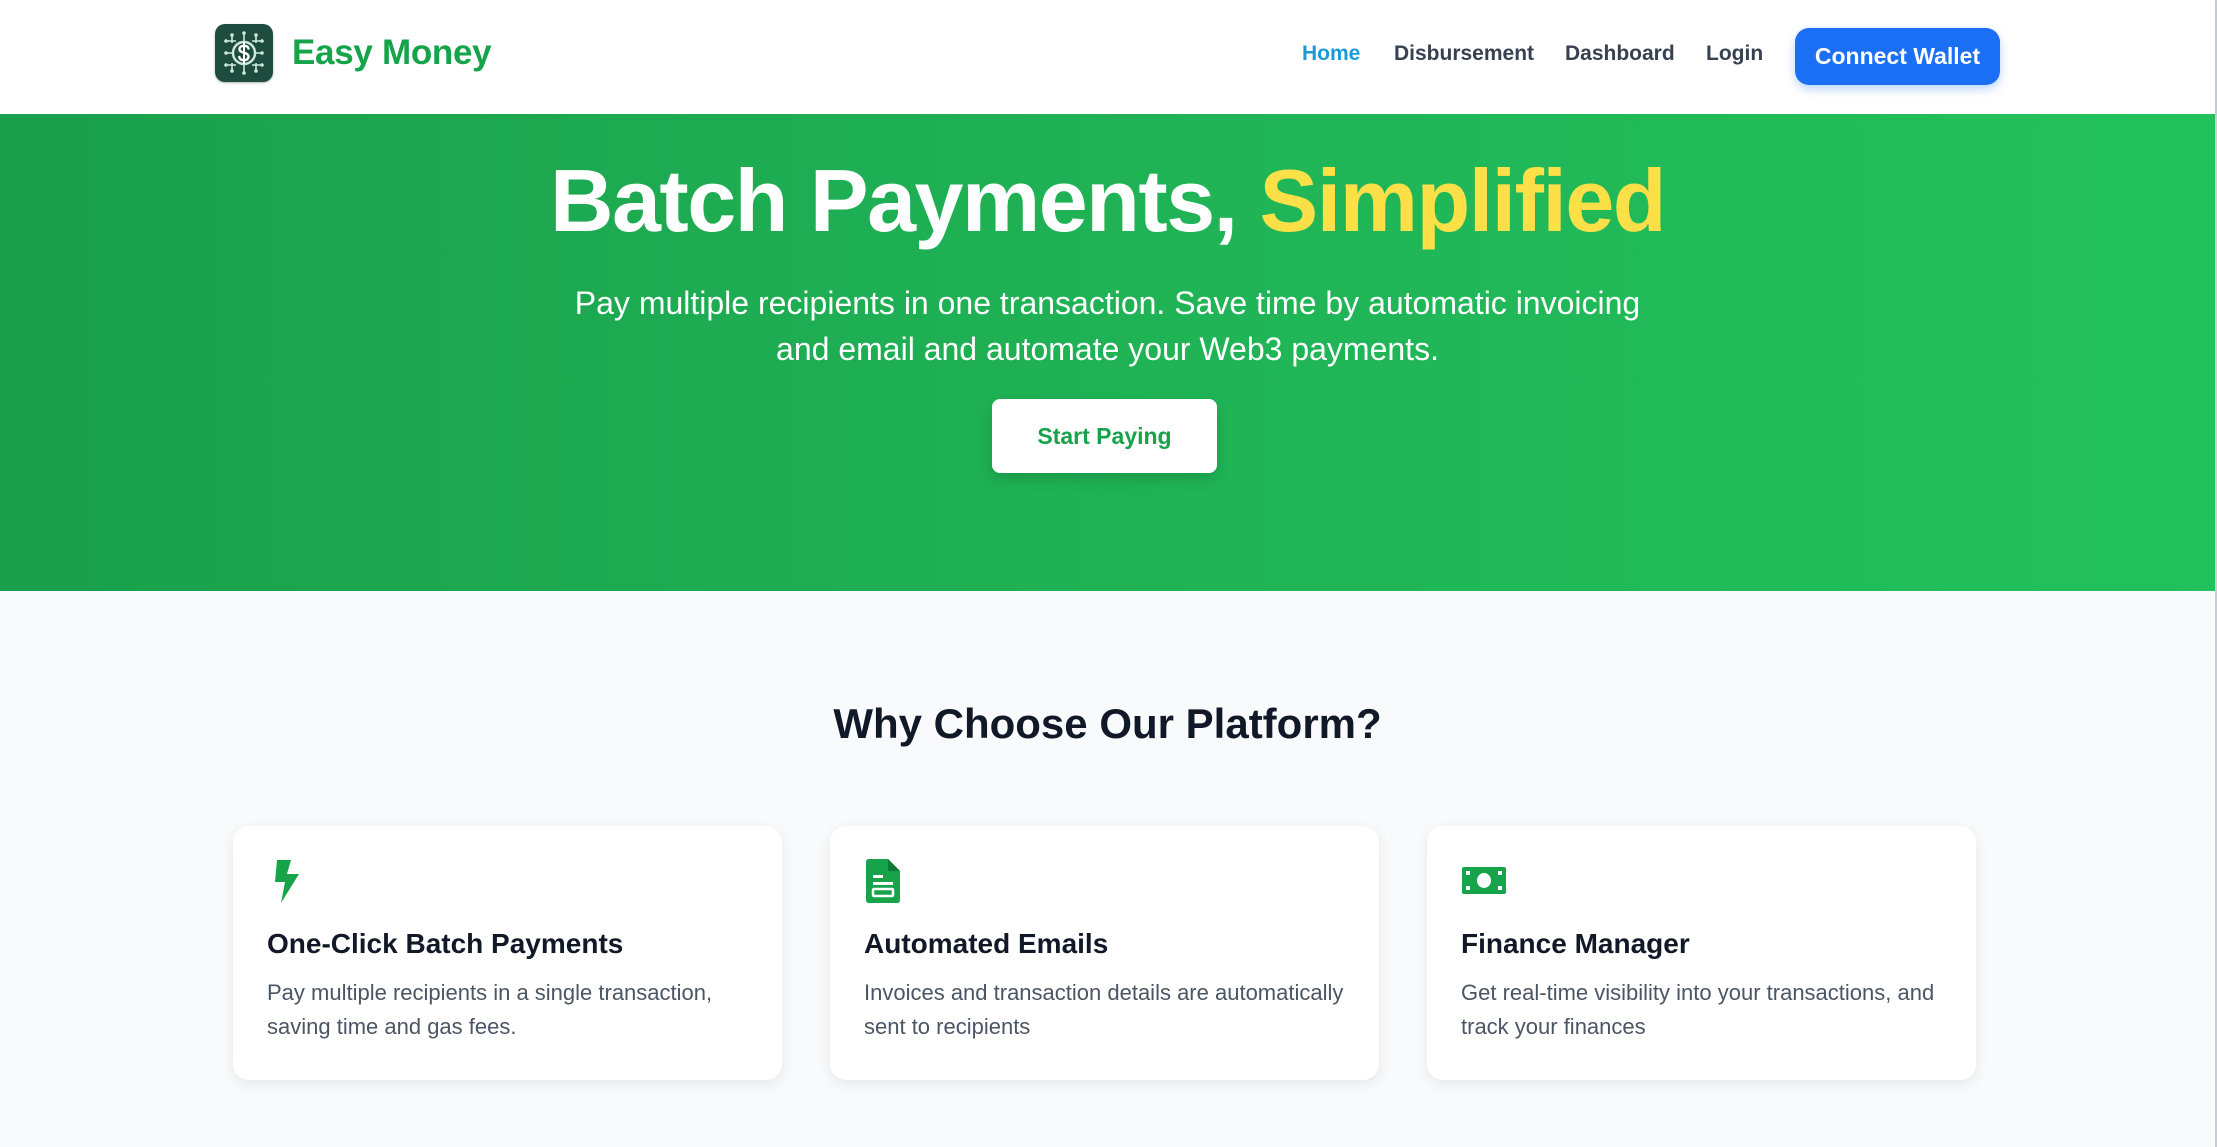 The image size is (2217, 1147). What do you see at coordinates (1897, 56) in the screenshot?
I see `connect-wallet-button: Connect Wallet` at bounding box center [1897, 56].